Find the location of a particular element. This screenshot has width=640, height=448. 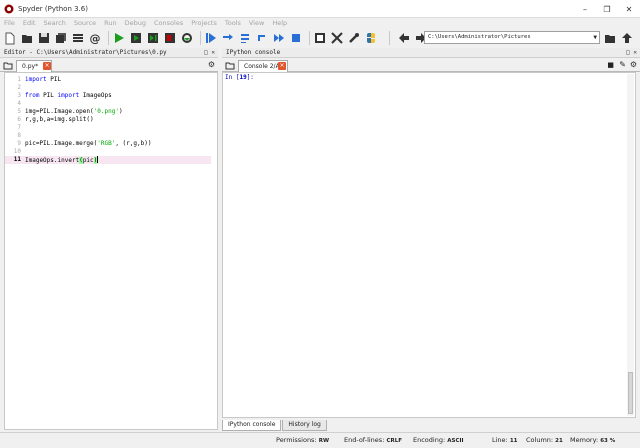

eol-status: End-of-lines: CRLF is located at coordinates (373, 440).